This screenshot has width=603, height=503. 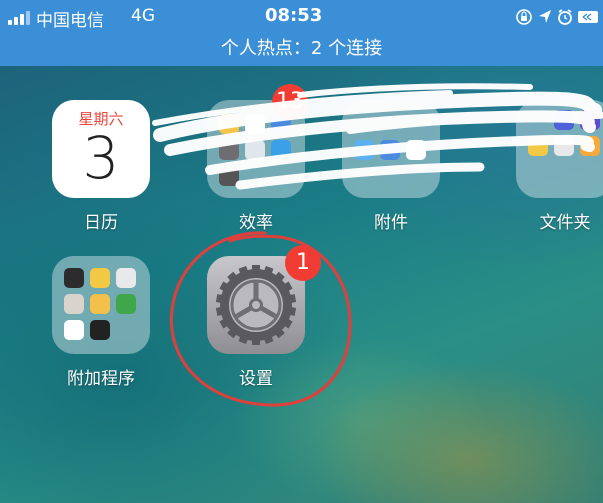 What do you see at coordinates (70, 21) in the screenshot?
I see `carrier-name: 中国电信` at bounding box center [70, 21].